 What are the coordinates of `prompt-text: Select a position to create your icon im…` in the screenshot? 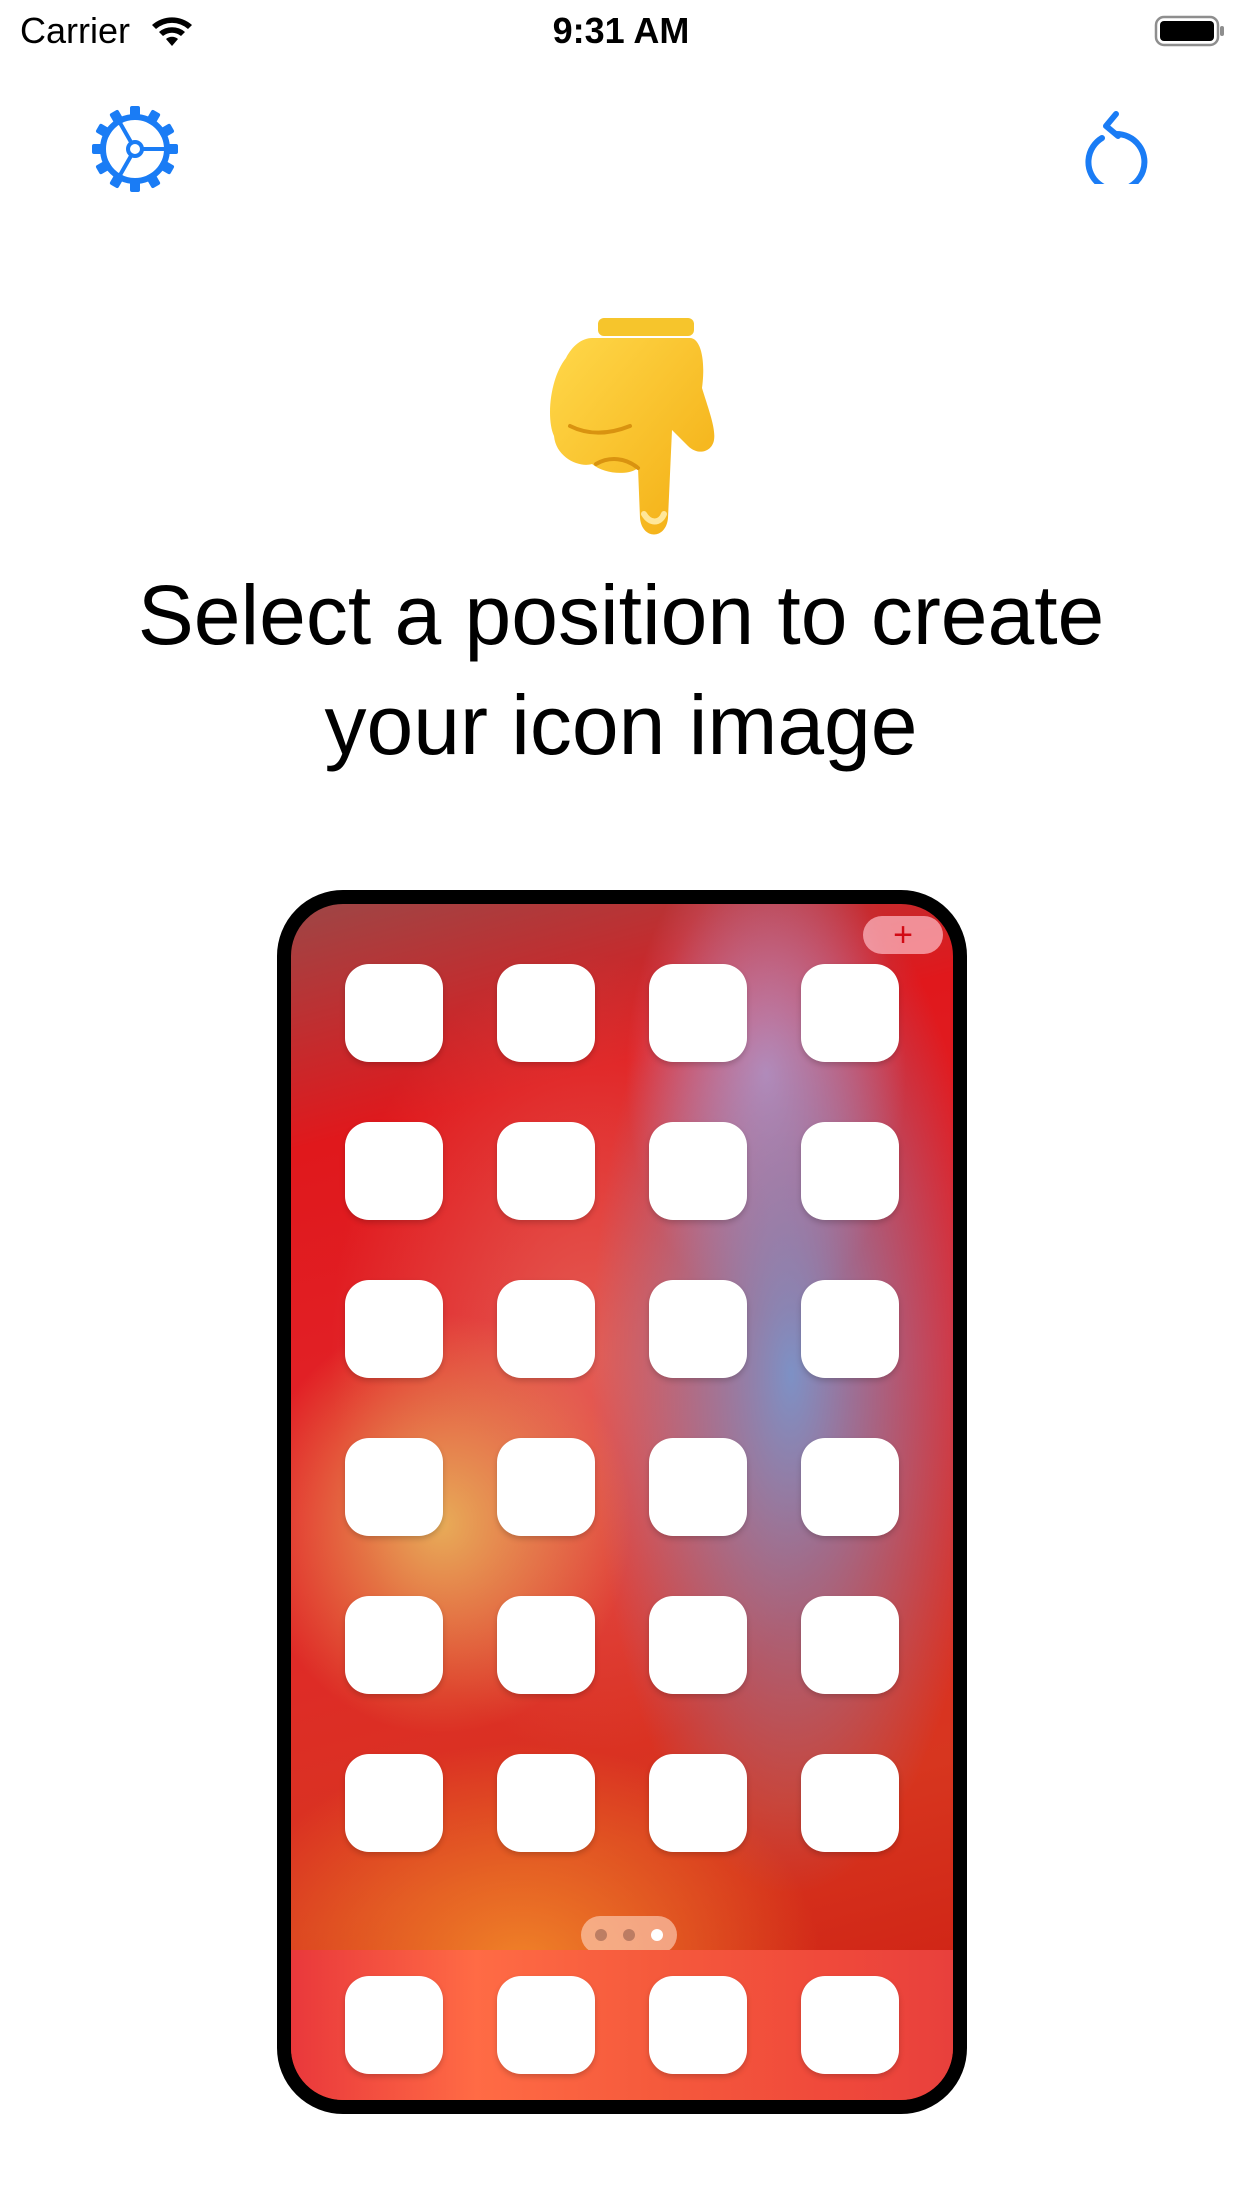 It's located at (621, 670).